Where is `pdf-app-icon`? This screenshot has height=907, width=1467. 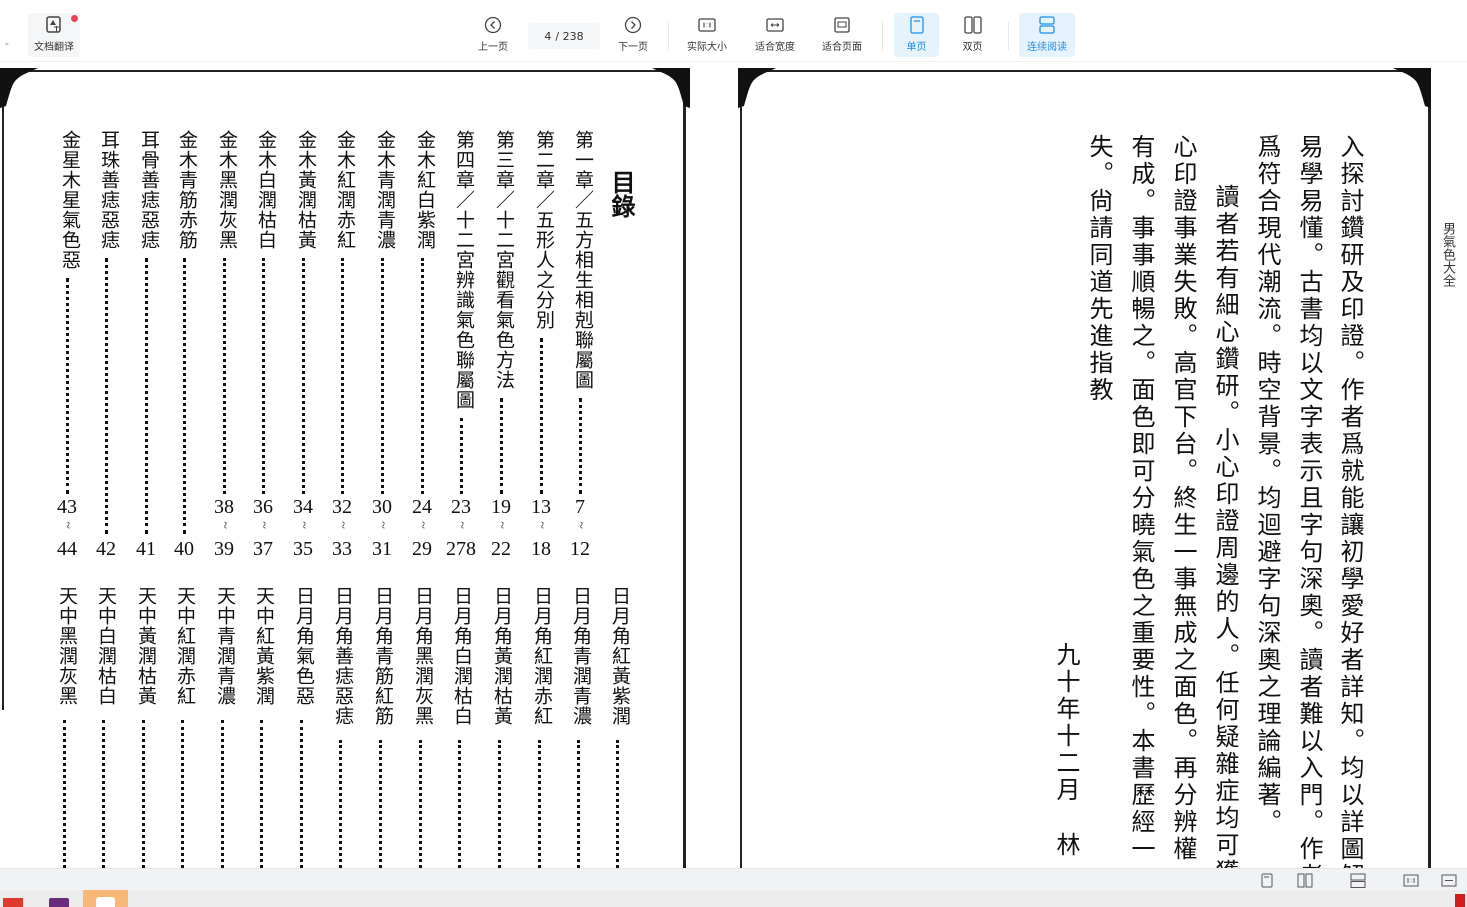
pdf-app-icon is located at coordinates (13, 902).